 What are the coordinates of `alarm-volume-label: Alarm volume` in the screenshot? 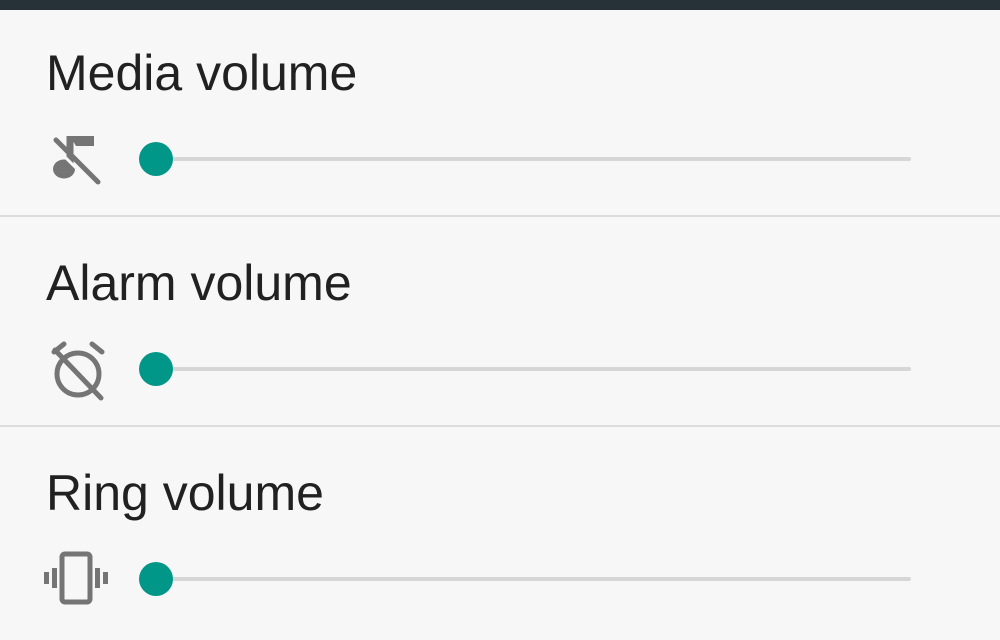 It's located at (199, 283).